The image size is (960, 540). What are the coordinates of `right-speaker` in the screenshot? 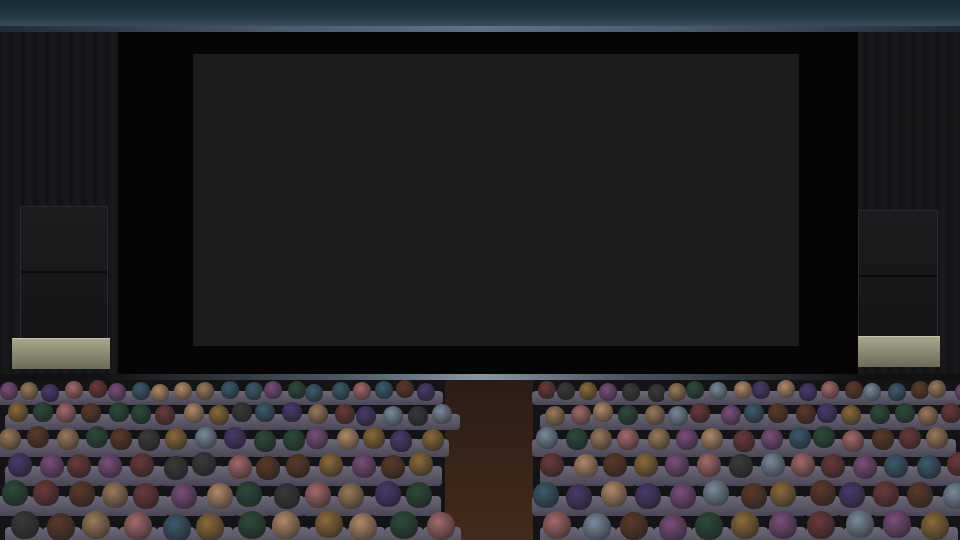 It's located at (898, 277).